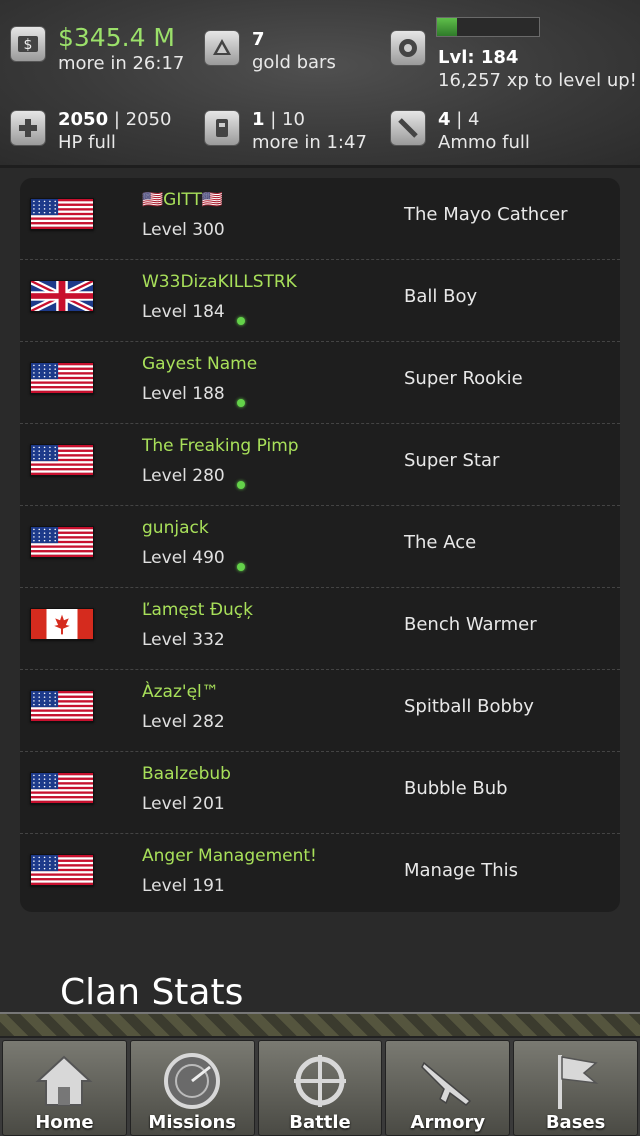  What do you see at coordinates (320, 1025) in the screenshot?
I see `navbar-rail` at bounding box center [320, 1025].